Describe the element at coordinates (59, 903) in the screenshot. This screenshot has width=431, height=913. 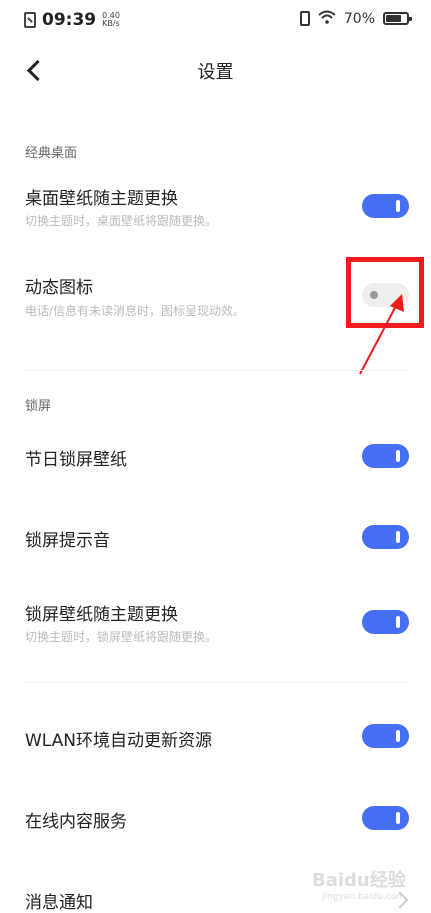
I see `setting-title: 消息通知` at that location.